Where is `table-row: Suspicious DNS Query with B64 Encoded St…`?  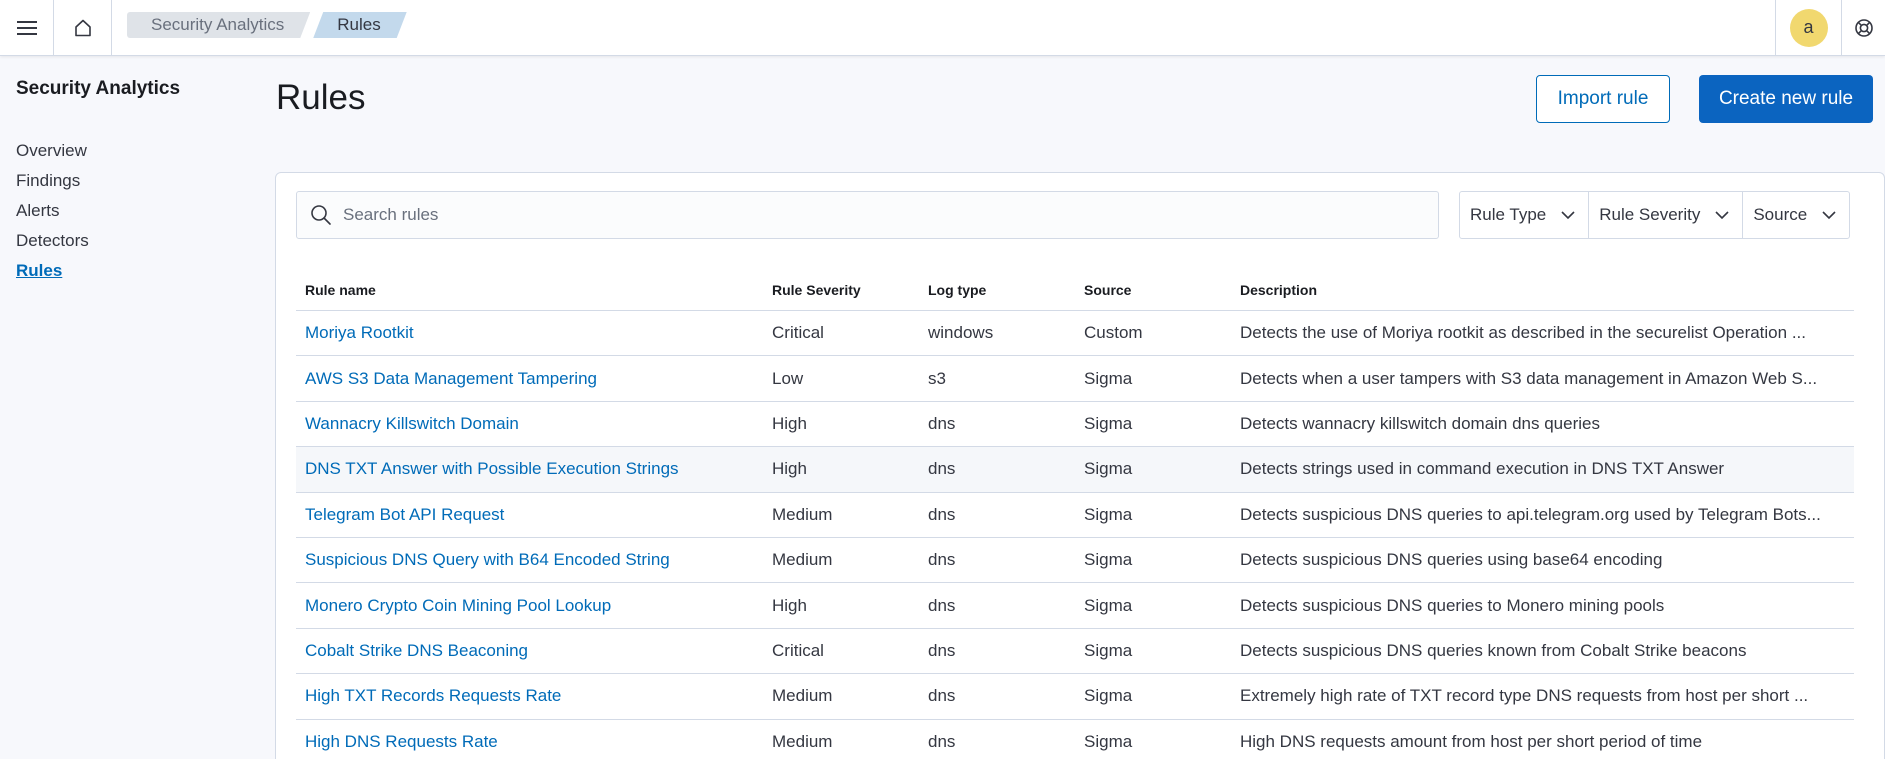 table-row: Suspicious DNS Query with B64 Encoded St… is located at coordinates (1075, 561).